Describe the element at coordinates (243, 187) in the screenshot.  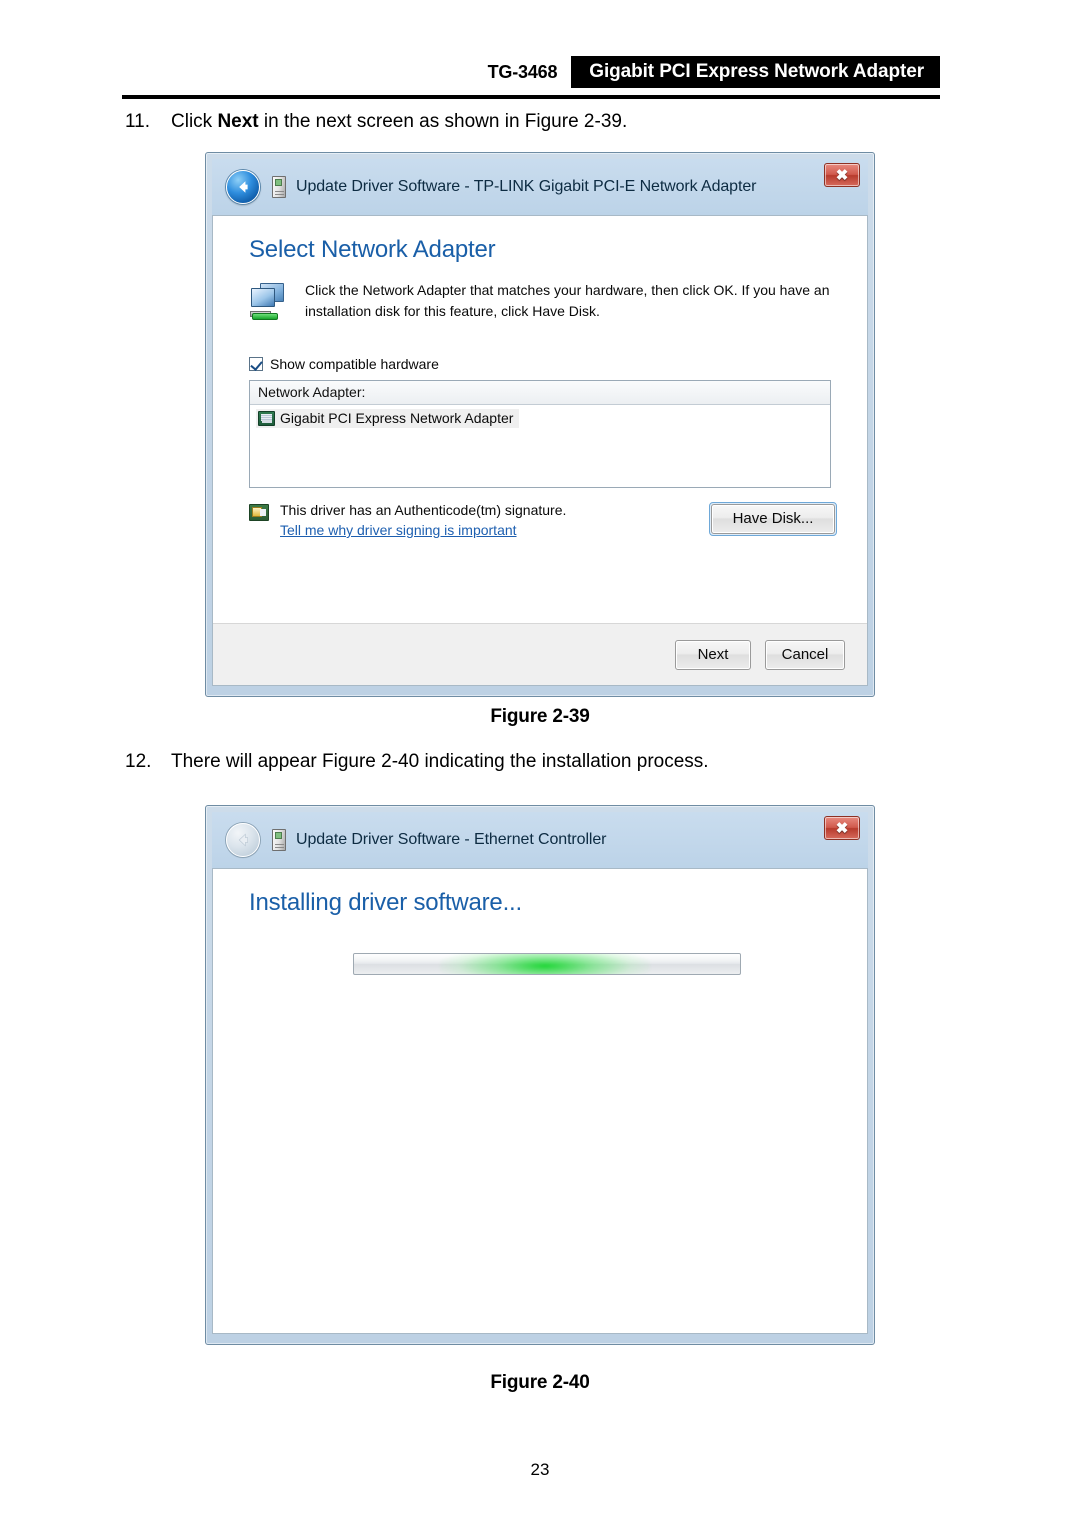
I see `back-arrow-icon` at that location.